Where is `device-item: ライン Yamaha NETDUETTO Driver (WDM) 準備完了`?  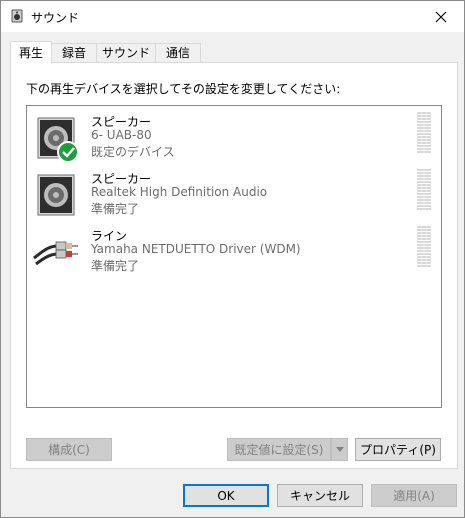
device-item: ライン Yamaha NETDUETTO Driver (WDM) 準備完了 is located at coordinates (234, 252).